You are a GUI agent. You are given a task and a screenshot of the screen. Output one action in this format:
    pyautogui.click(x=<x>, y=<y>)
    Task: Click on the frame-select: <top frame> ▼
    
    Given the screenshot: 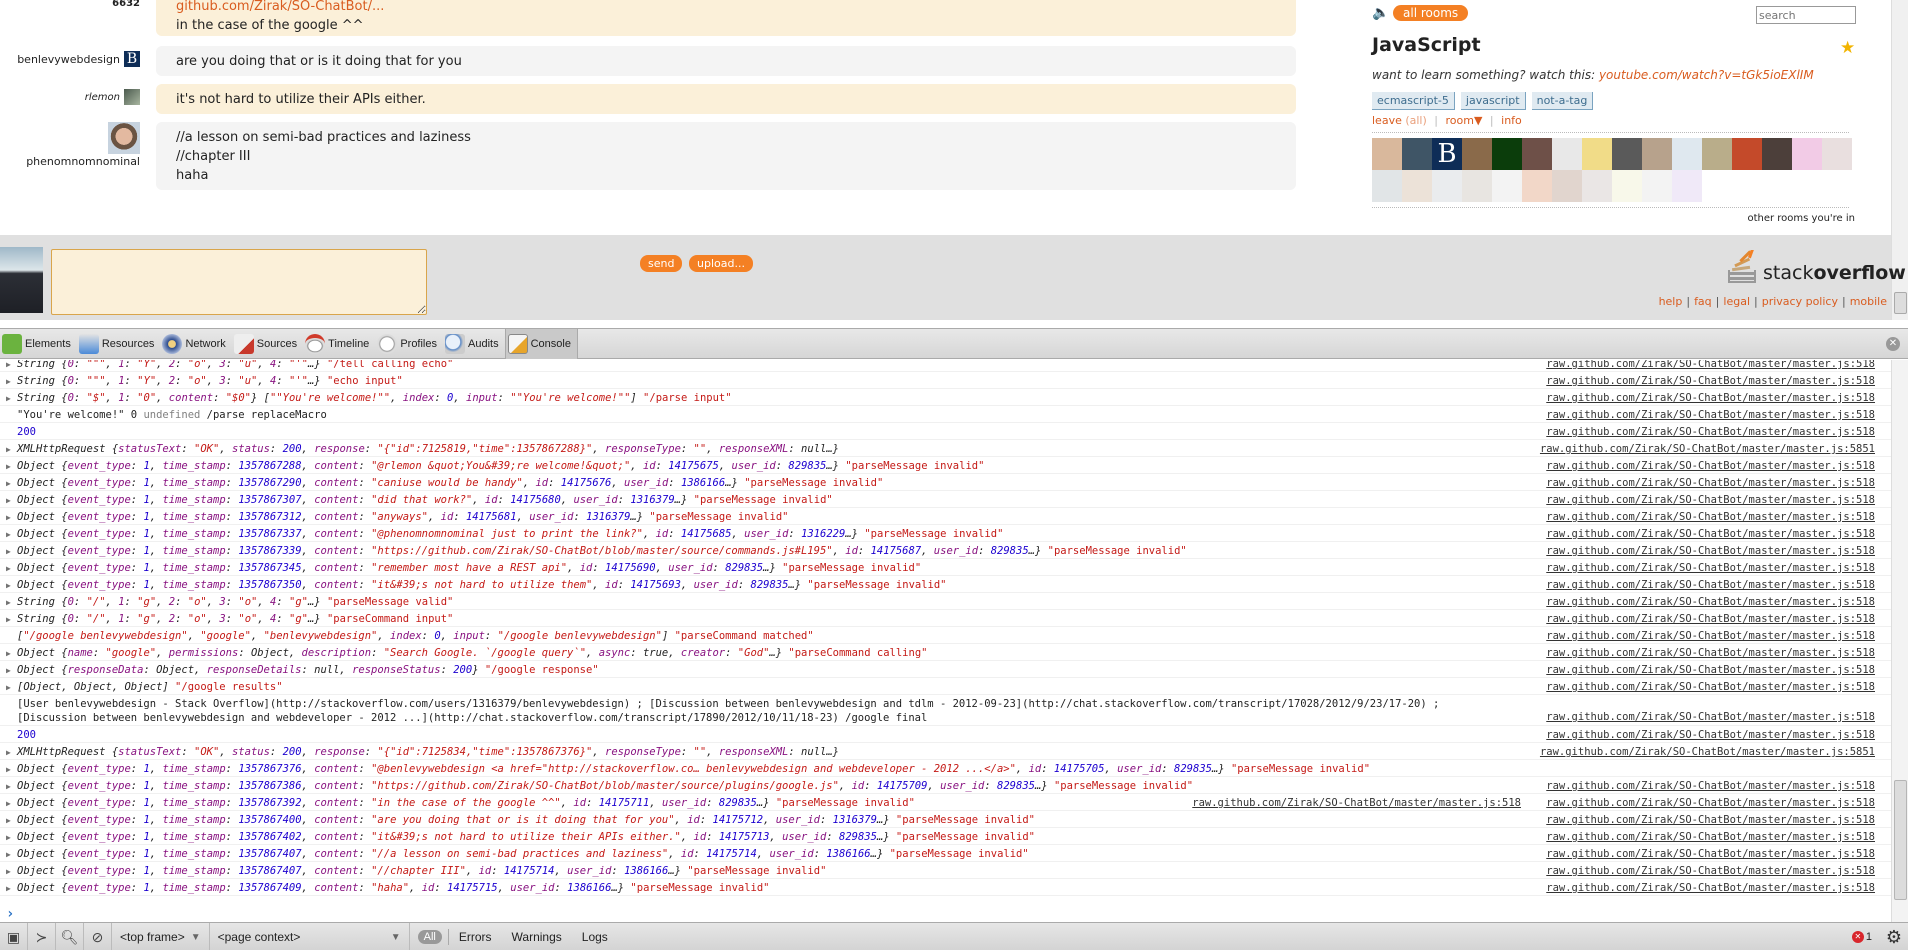 What is the action you would take?
    pyautogui.click(x=161, y=936)
    